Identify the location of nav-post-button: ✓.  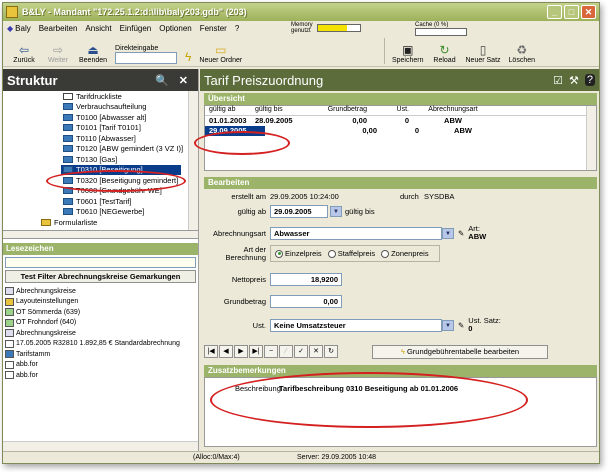
(301, 351).